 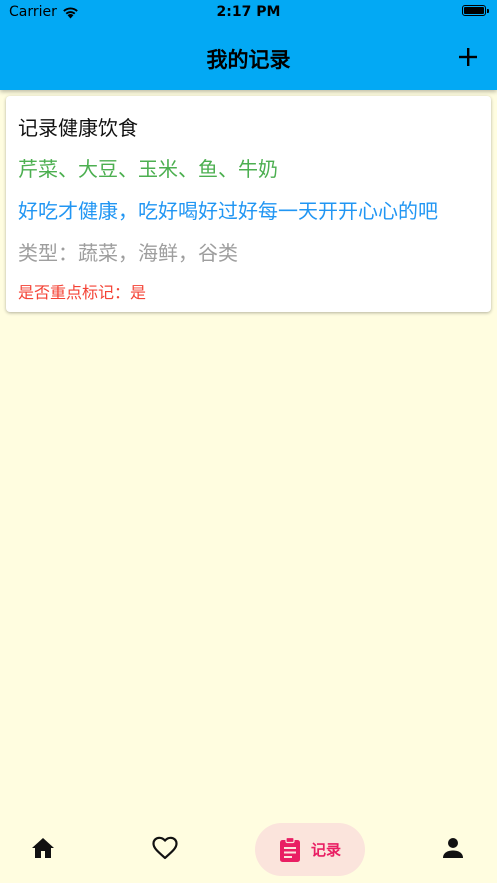 I want to click on nav-favorites, so click(x=165, y=848).